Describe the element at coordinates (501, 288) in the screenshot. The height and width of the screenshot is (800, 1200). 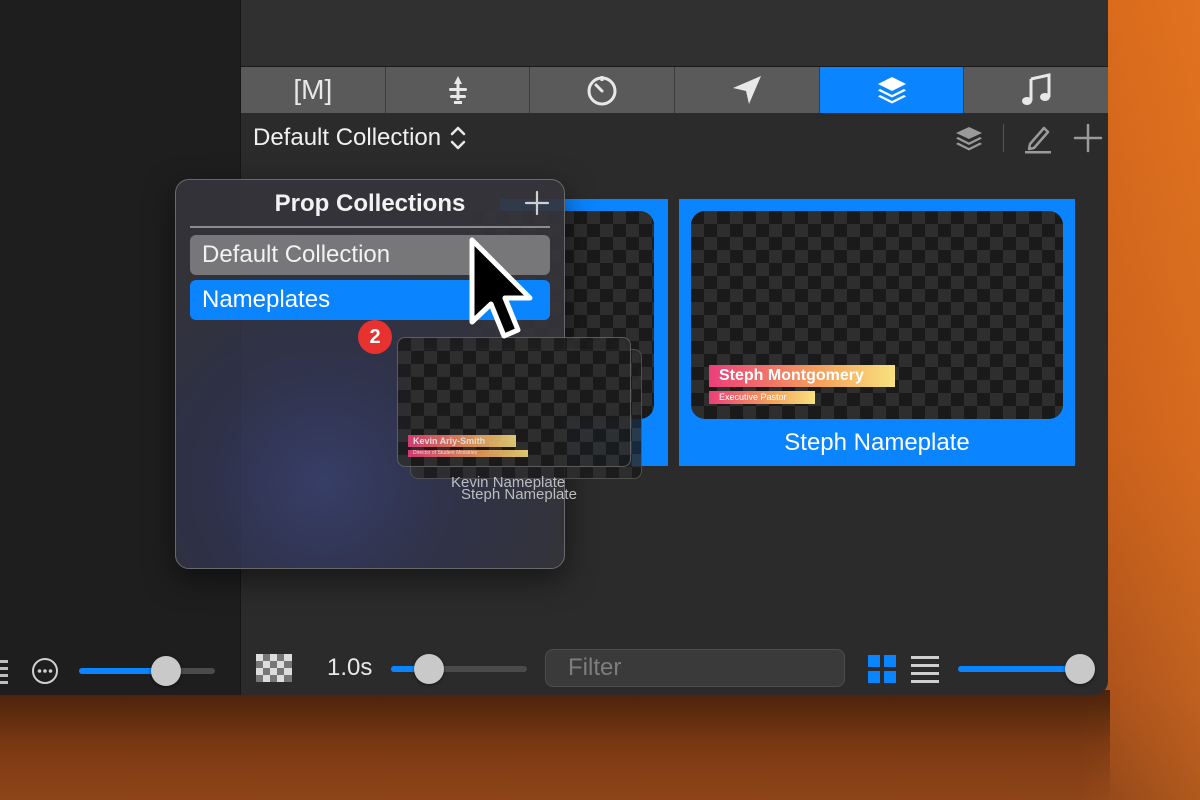
I see `mouse-cursor-icon` at that location.